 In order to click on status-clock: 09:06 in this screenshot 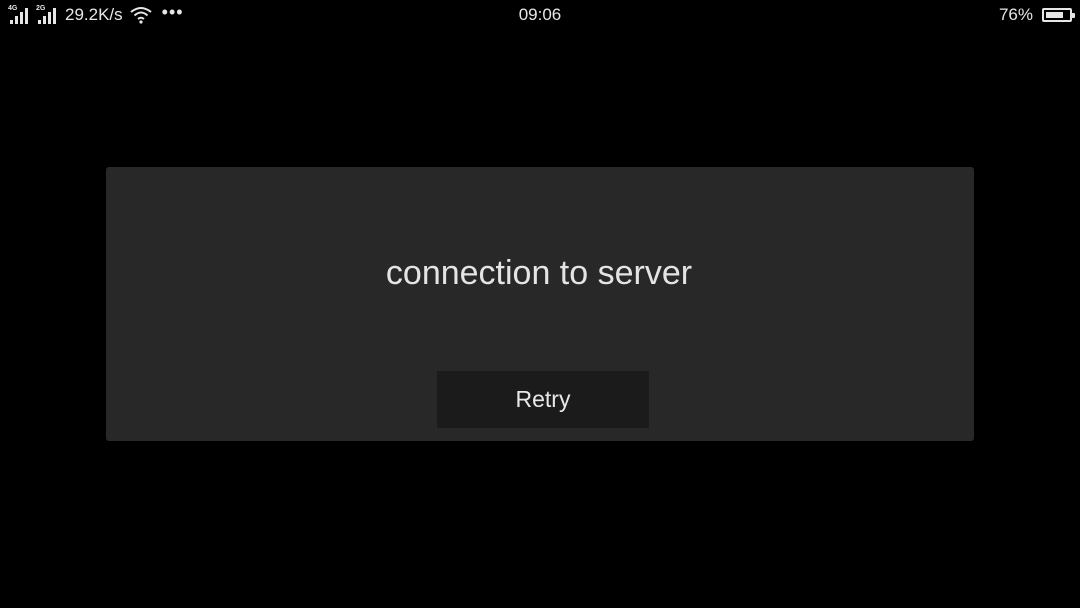, I will do `click(540, 14)`.